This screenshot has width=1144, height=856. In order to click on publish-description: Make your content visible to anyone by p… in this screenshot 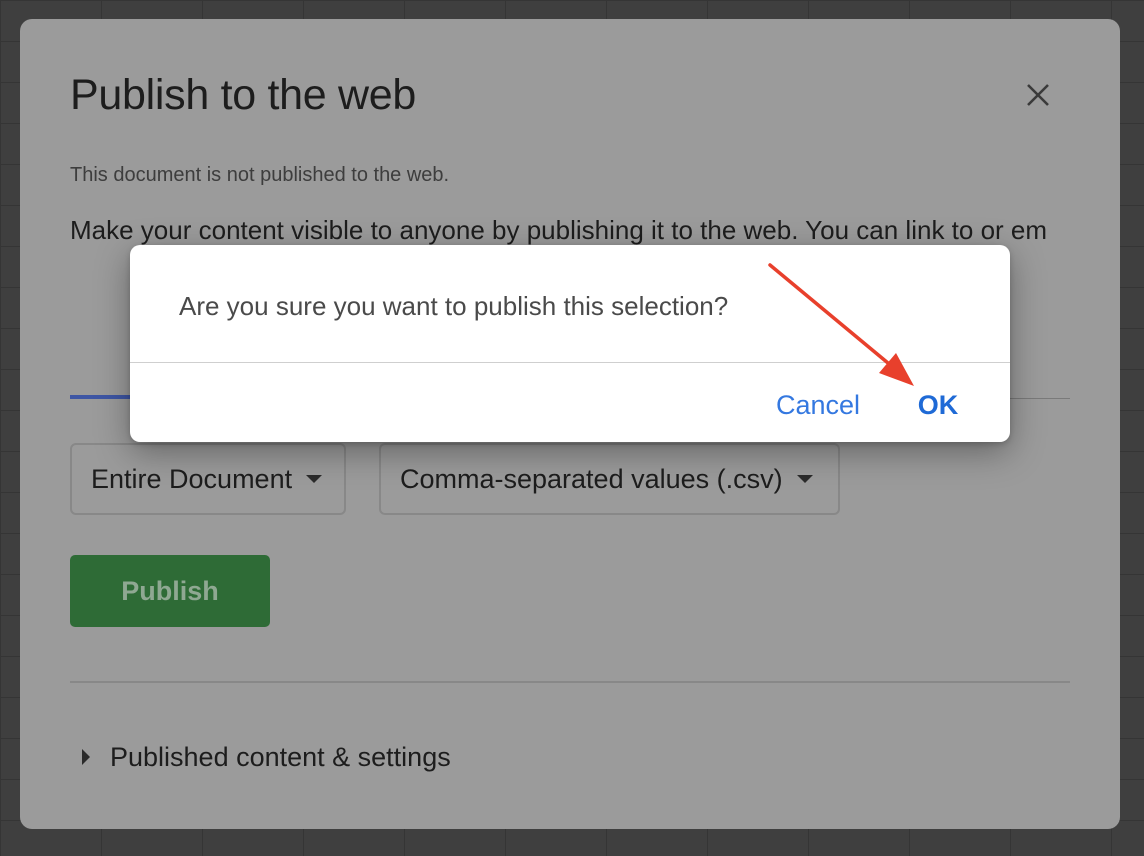, I will do `click(559, 230)`.